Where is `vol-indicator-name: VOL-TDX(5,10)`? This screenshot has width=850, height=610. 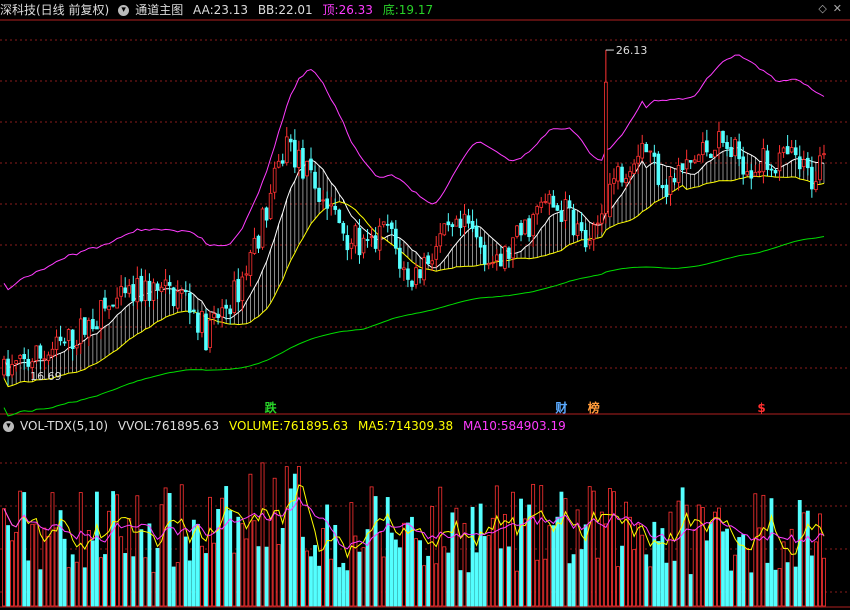
vol-indicator-name: VOL-TDX(5,10) is located at coordinates (64, 426).